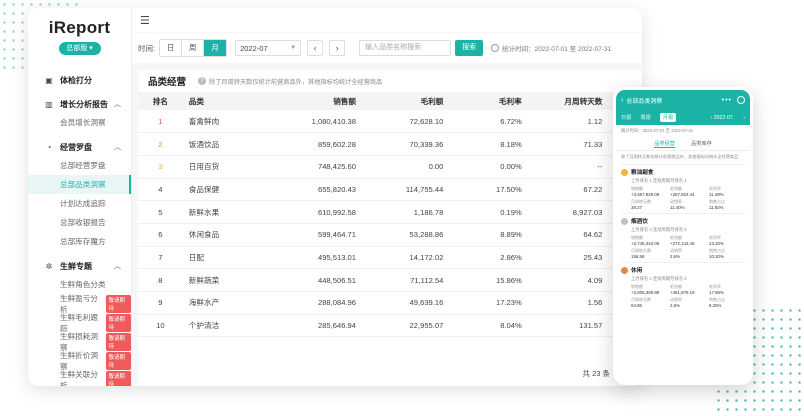  I want to click on col-margin: 毛利率, so click(488, 101).